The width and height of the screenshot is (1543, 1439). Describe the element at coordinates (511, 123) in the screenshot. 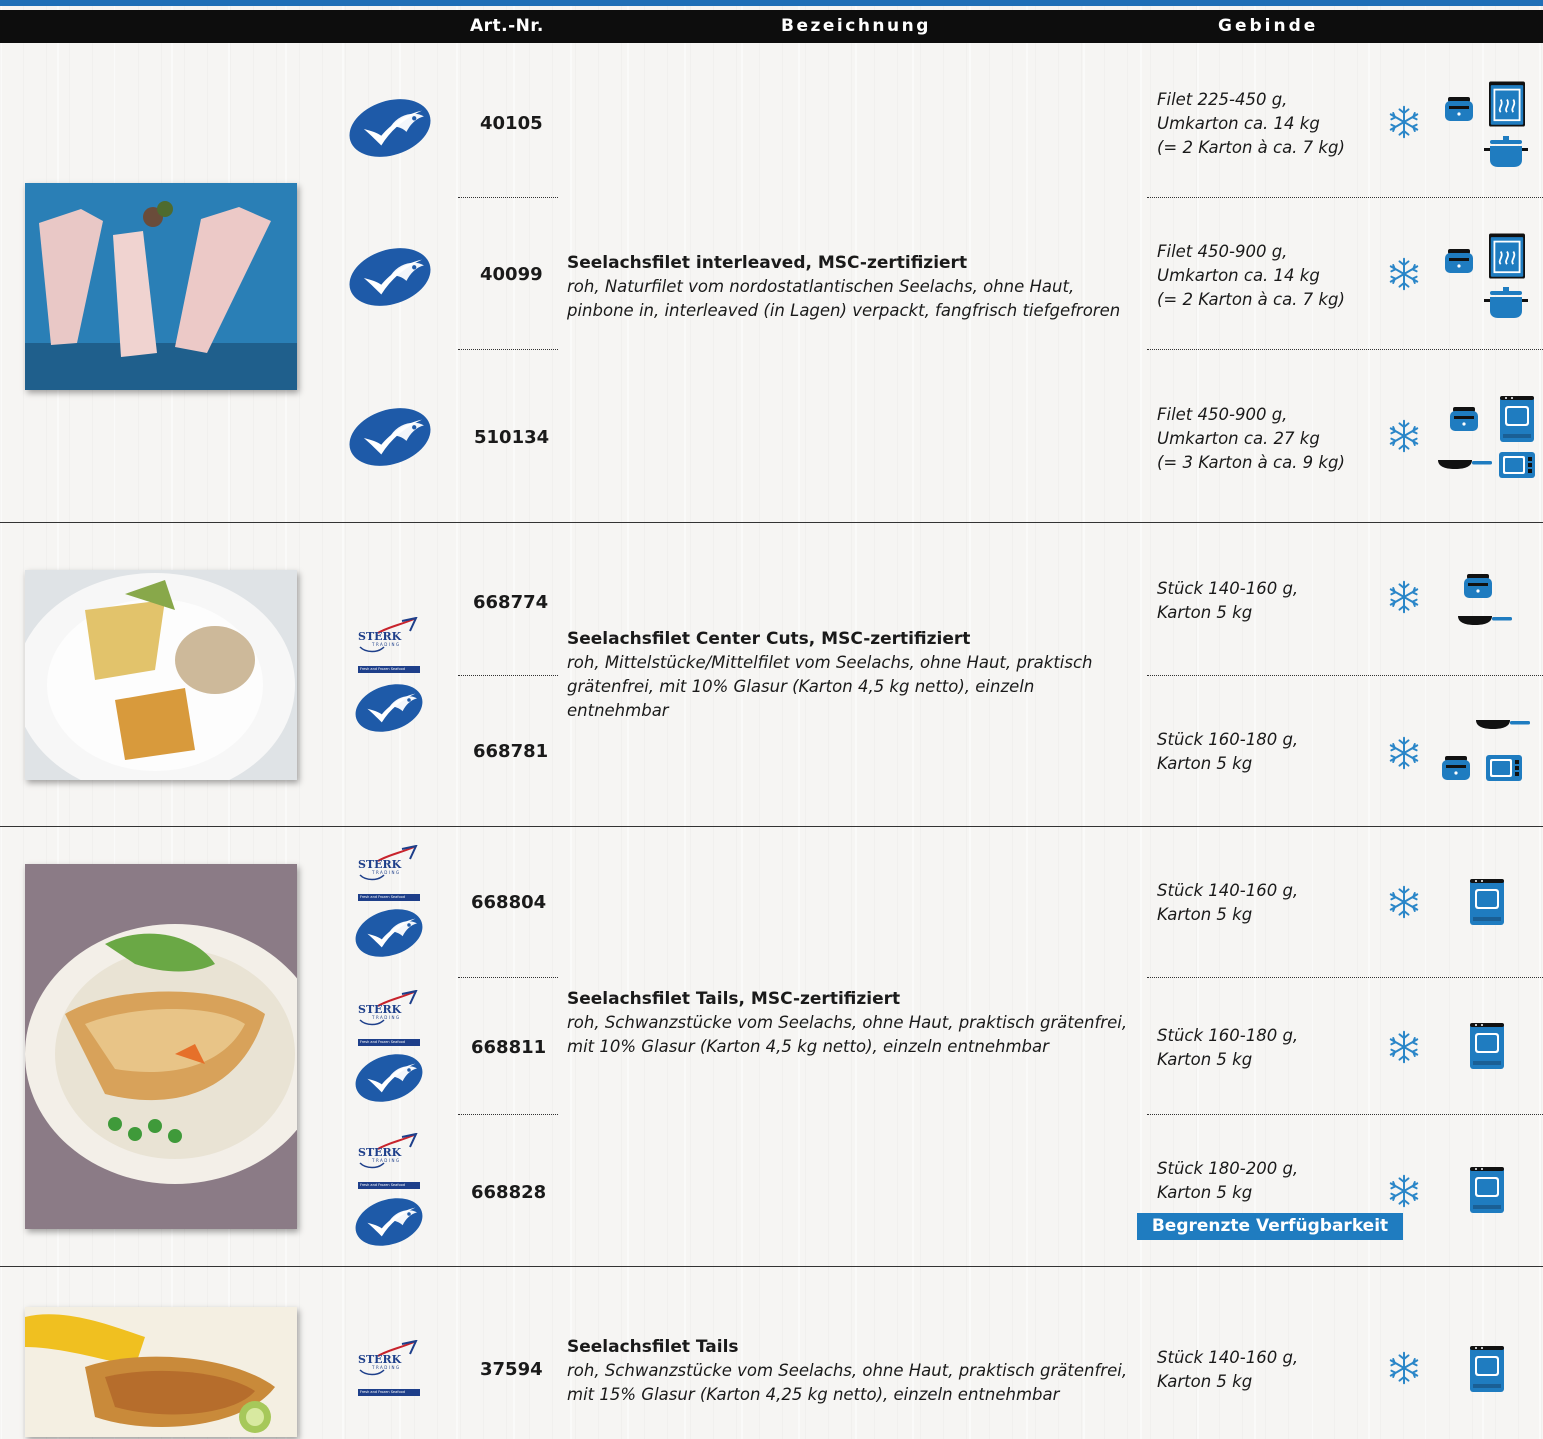

I see `art-nr: 40105` at that location.